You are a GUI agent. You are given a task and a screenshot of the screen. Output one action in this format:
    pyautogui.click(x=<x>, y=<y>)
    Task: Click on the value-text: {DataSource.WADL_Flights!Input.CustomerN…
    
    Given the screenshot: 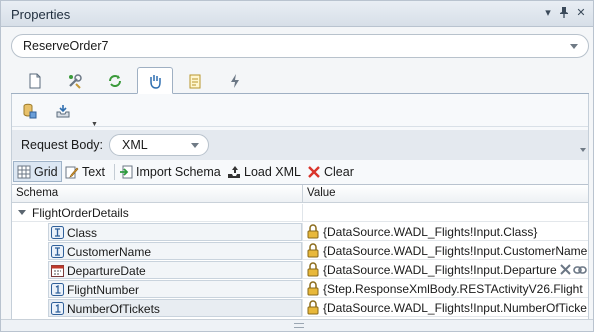 What is the action you would take?
    pyautogui.click(x=455, y=251)
    